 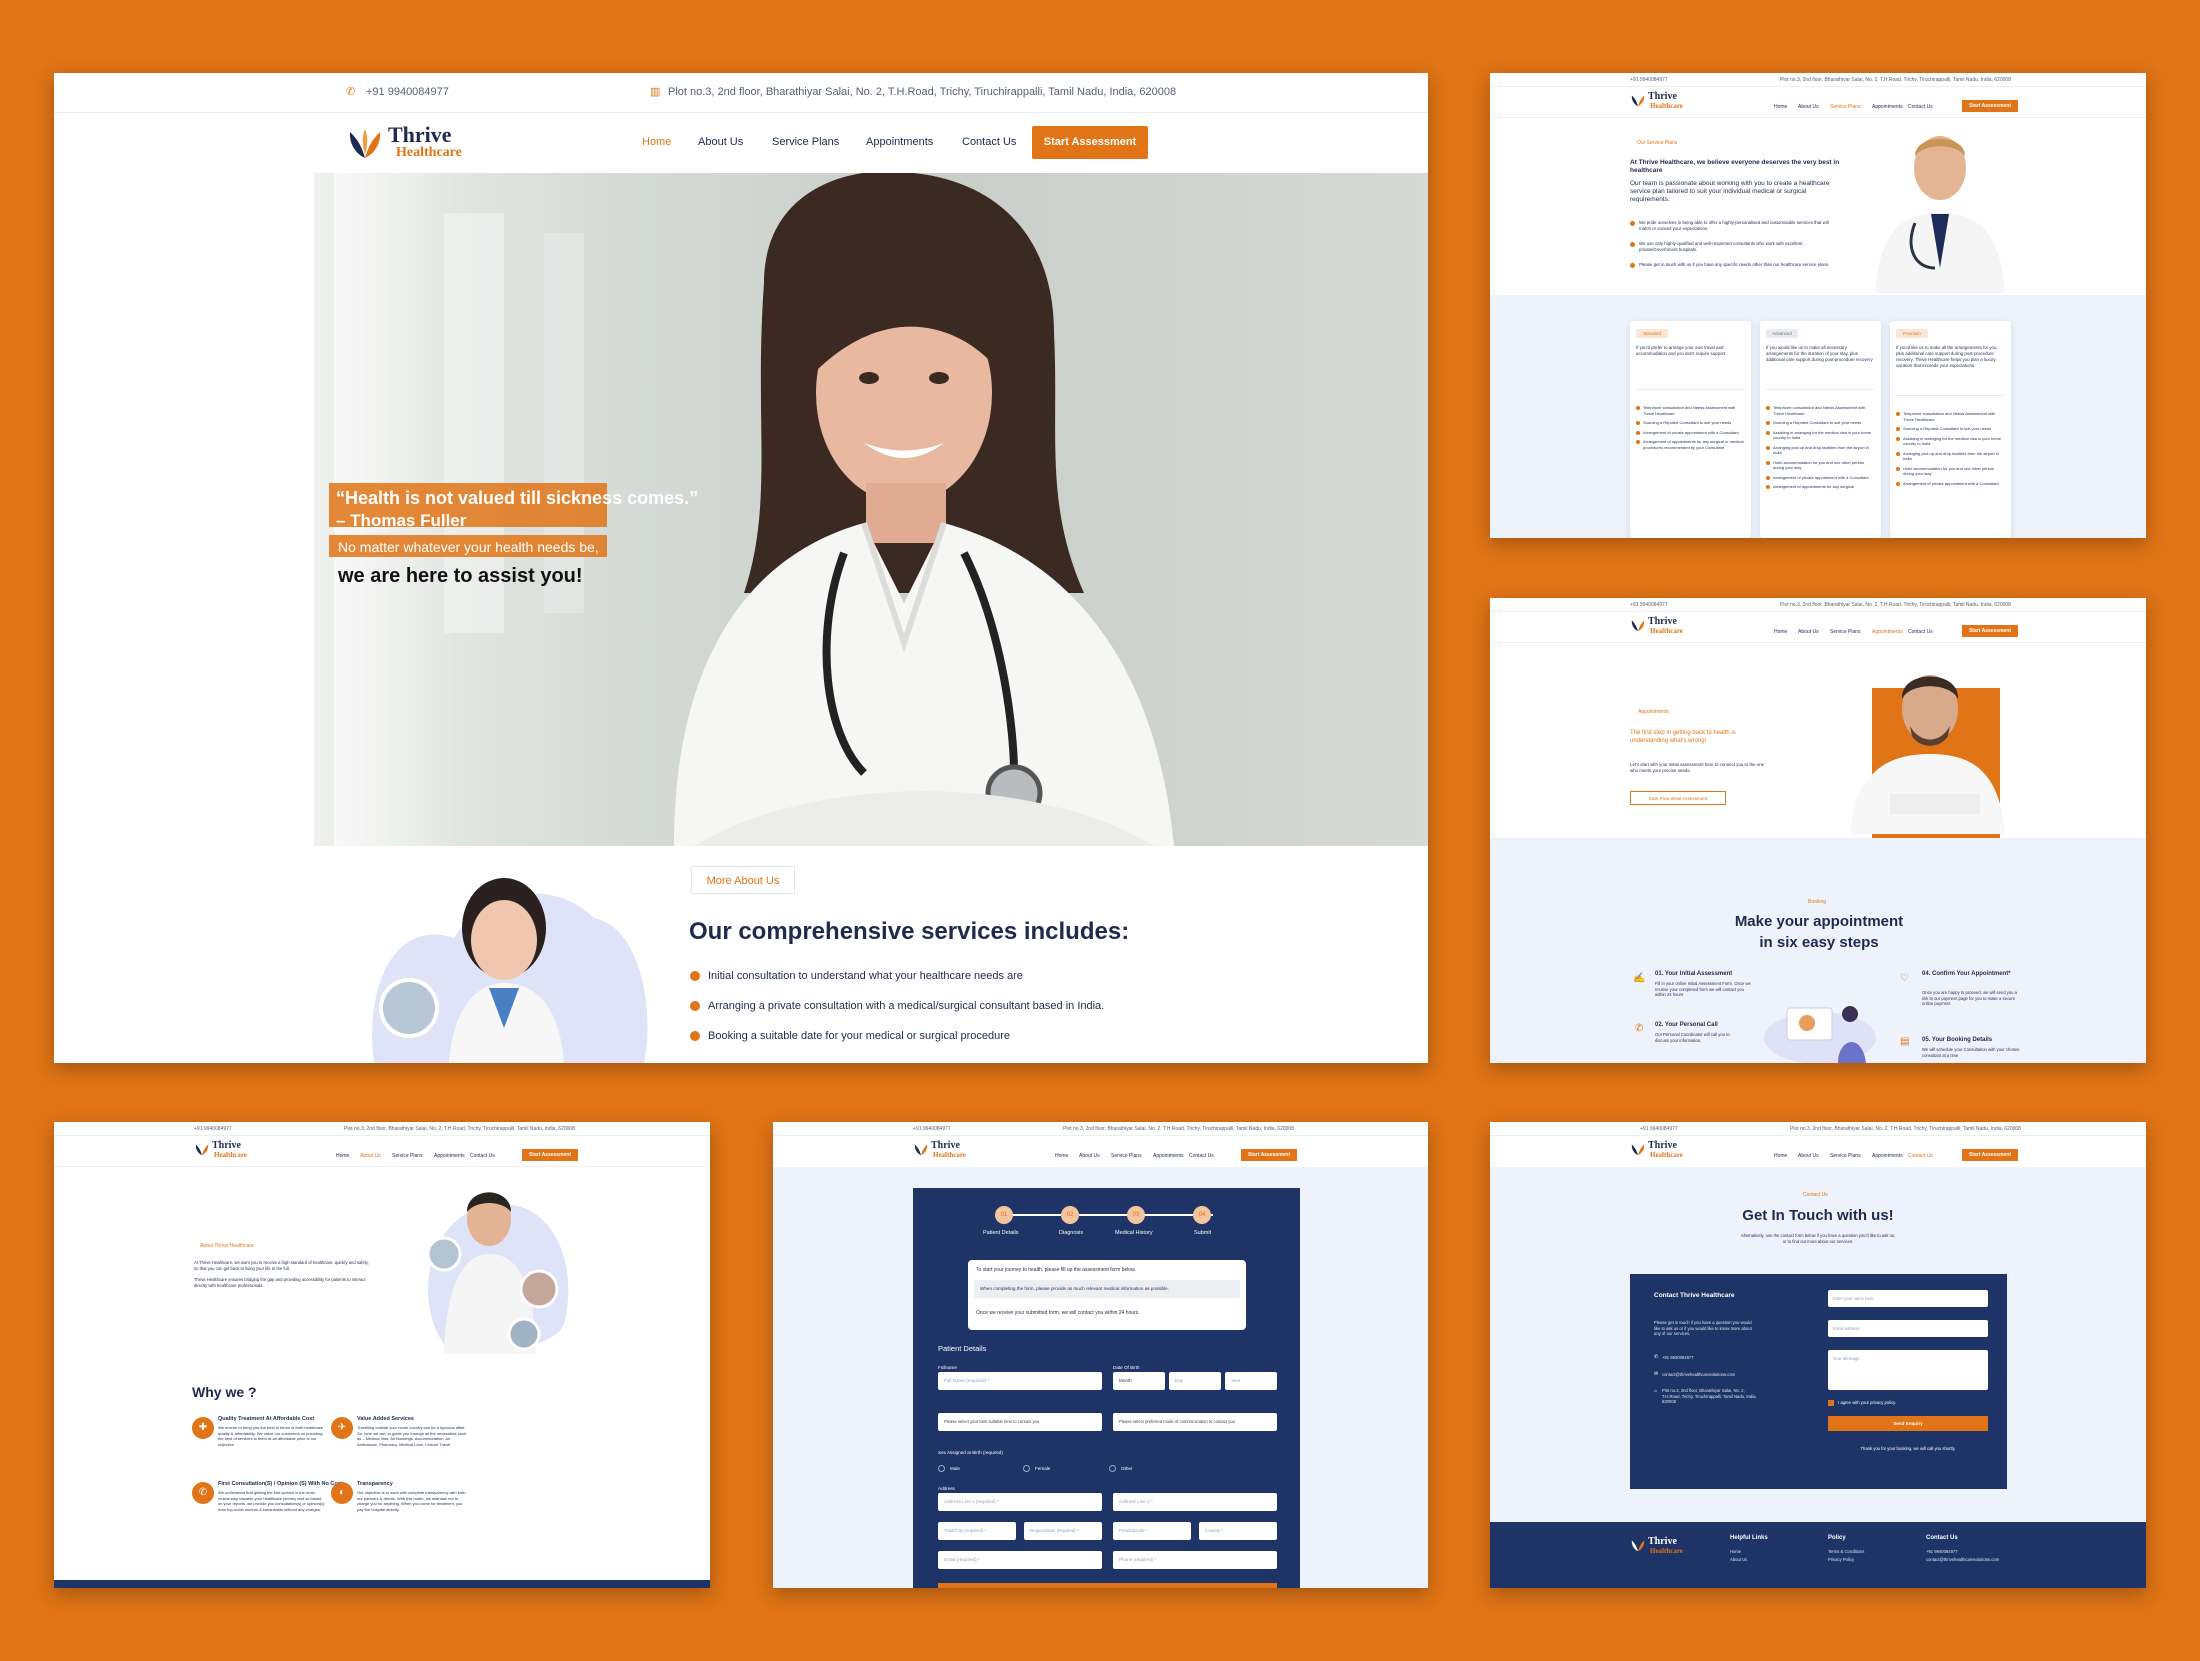 What do you see at coordinates (1238, 1531) in the screenshot?
I see `country-select: Country *` at bounding box center [1238, 1531].